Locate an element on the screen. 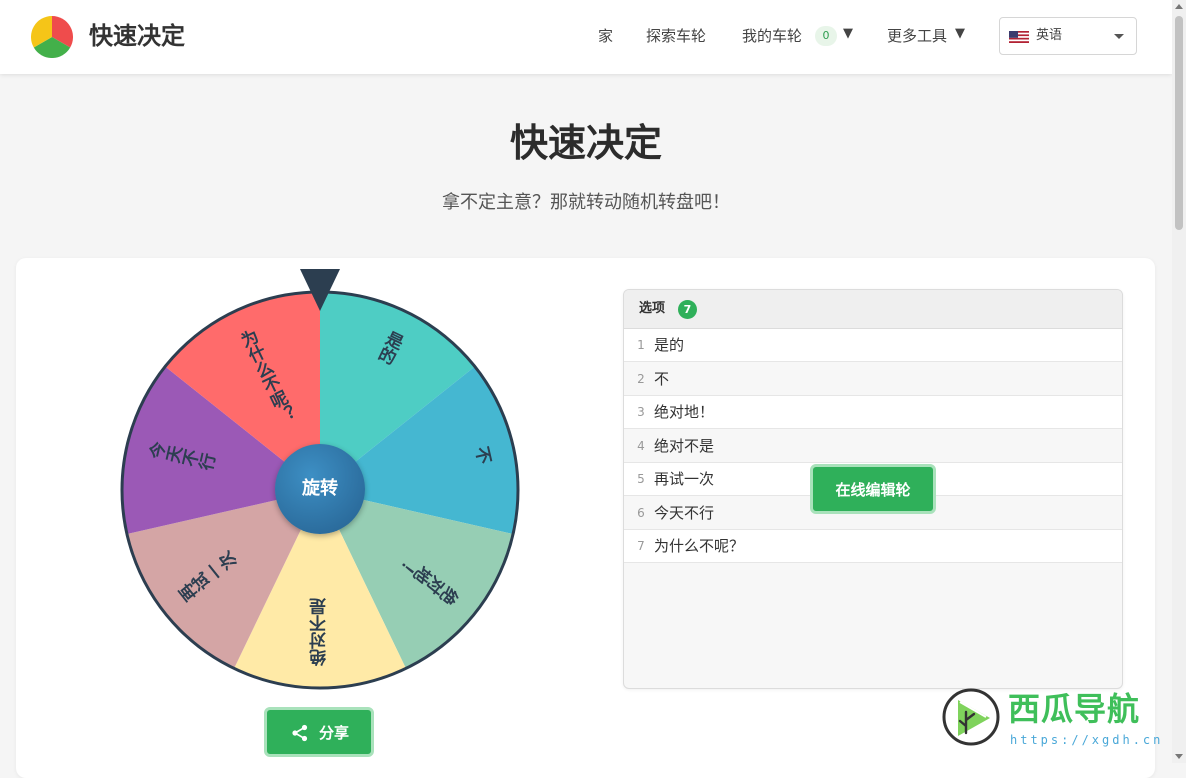  option-number: 1 is located at coordinates (641, 345).